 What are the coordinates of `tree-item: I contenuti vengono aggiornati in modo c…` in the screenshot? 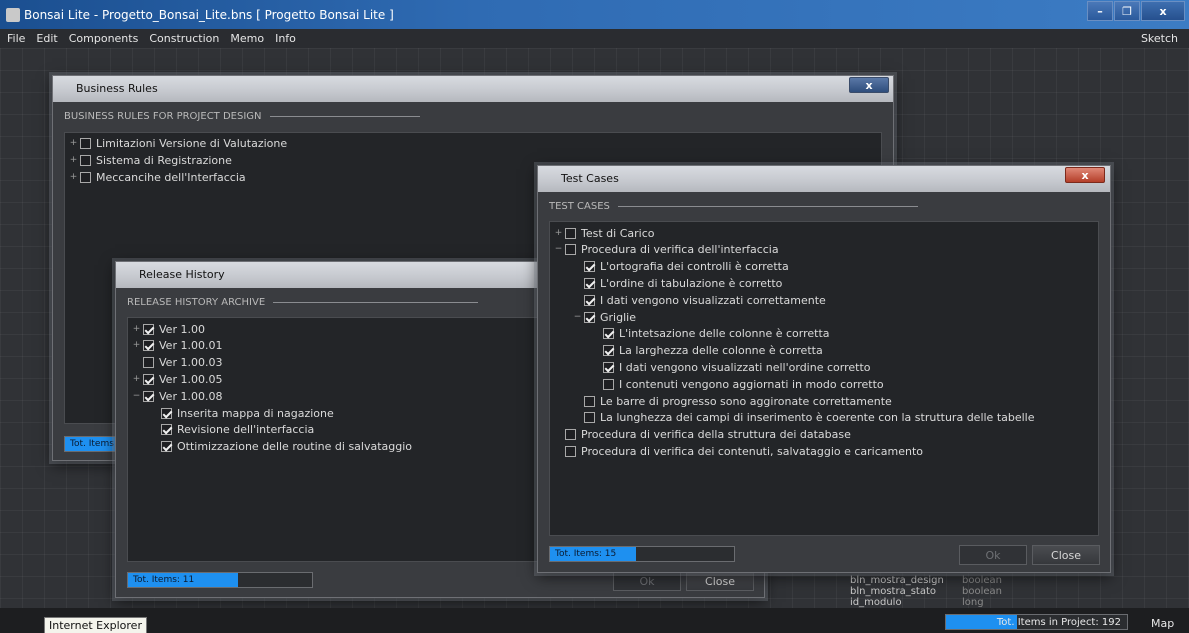 It's located at (738, 384).